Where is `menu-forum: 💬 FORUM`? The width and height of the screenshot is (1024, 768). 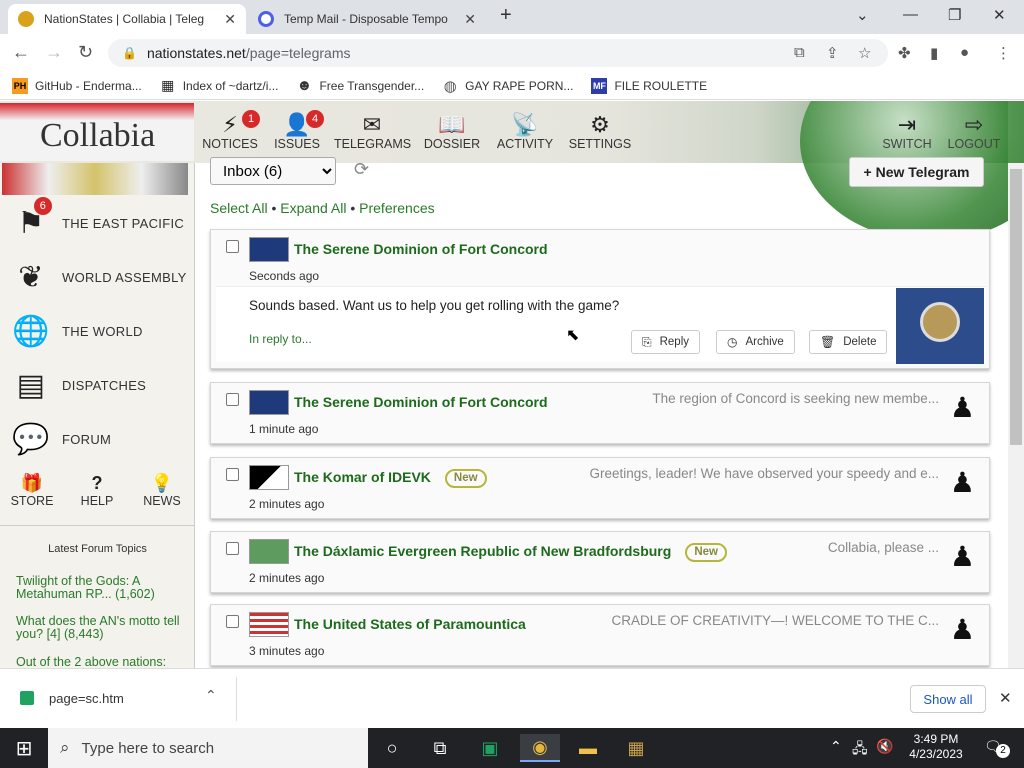 menu-forum: 💬 FORUM is located at coordinates (60, 439).